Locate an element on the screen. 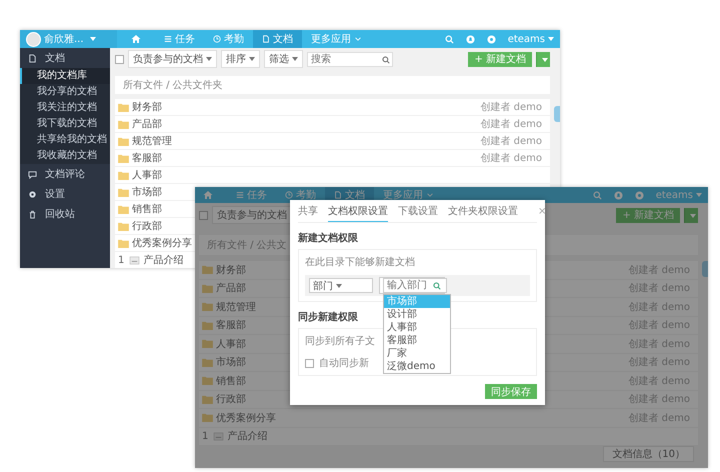 The width and height of the screenshot is (720, 472). section-title: 新建文档权限 is located at coordinates (328, 238).